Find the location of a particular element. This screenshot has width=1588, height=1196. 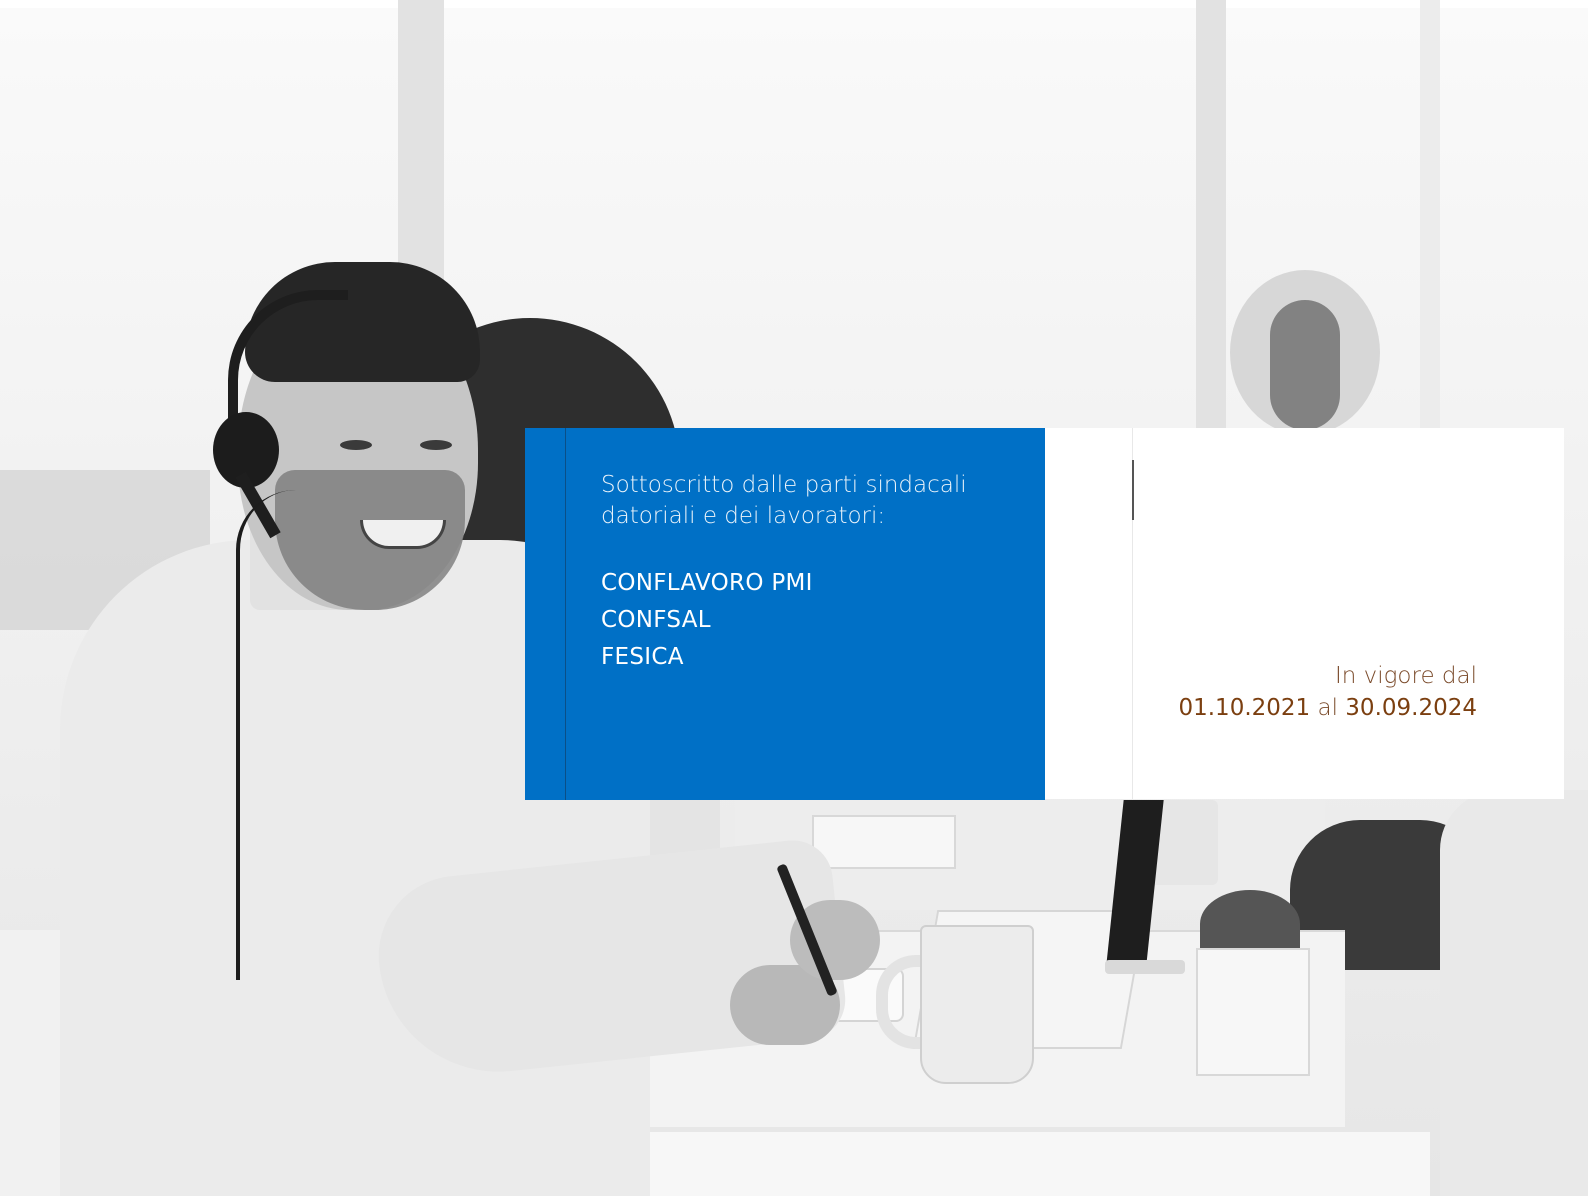

background-headset is located at coordinates (1305, 365).